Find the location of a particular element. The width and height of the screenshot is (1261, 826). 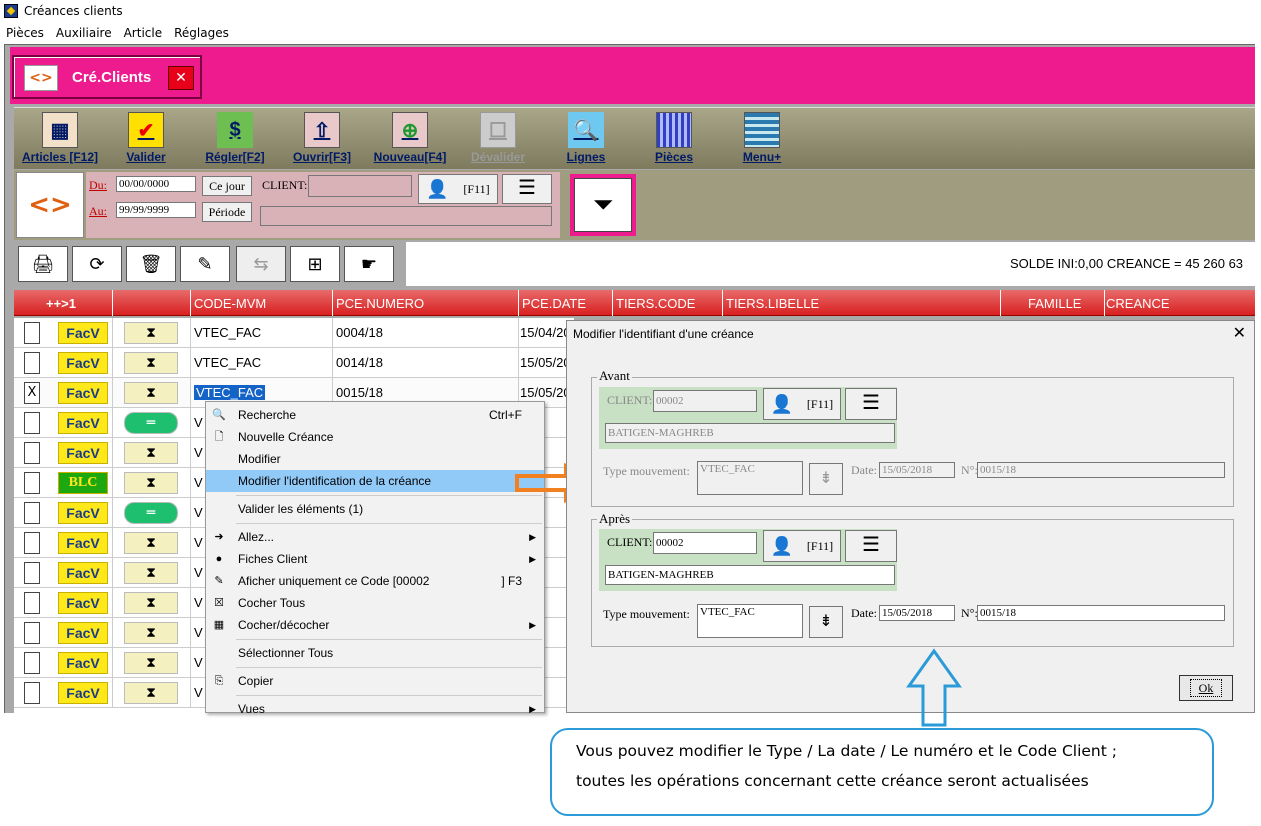

refresh-icon: ⟳ is located at coordinates (97, 264).